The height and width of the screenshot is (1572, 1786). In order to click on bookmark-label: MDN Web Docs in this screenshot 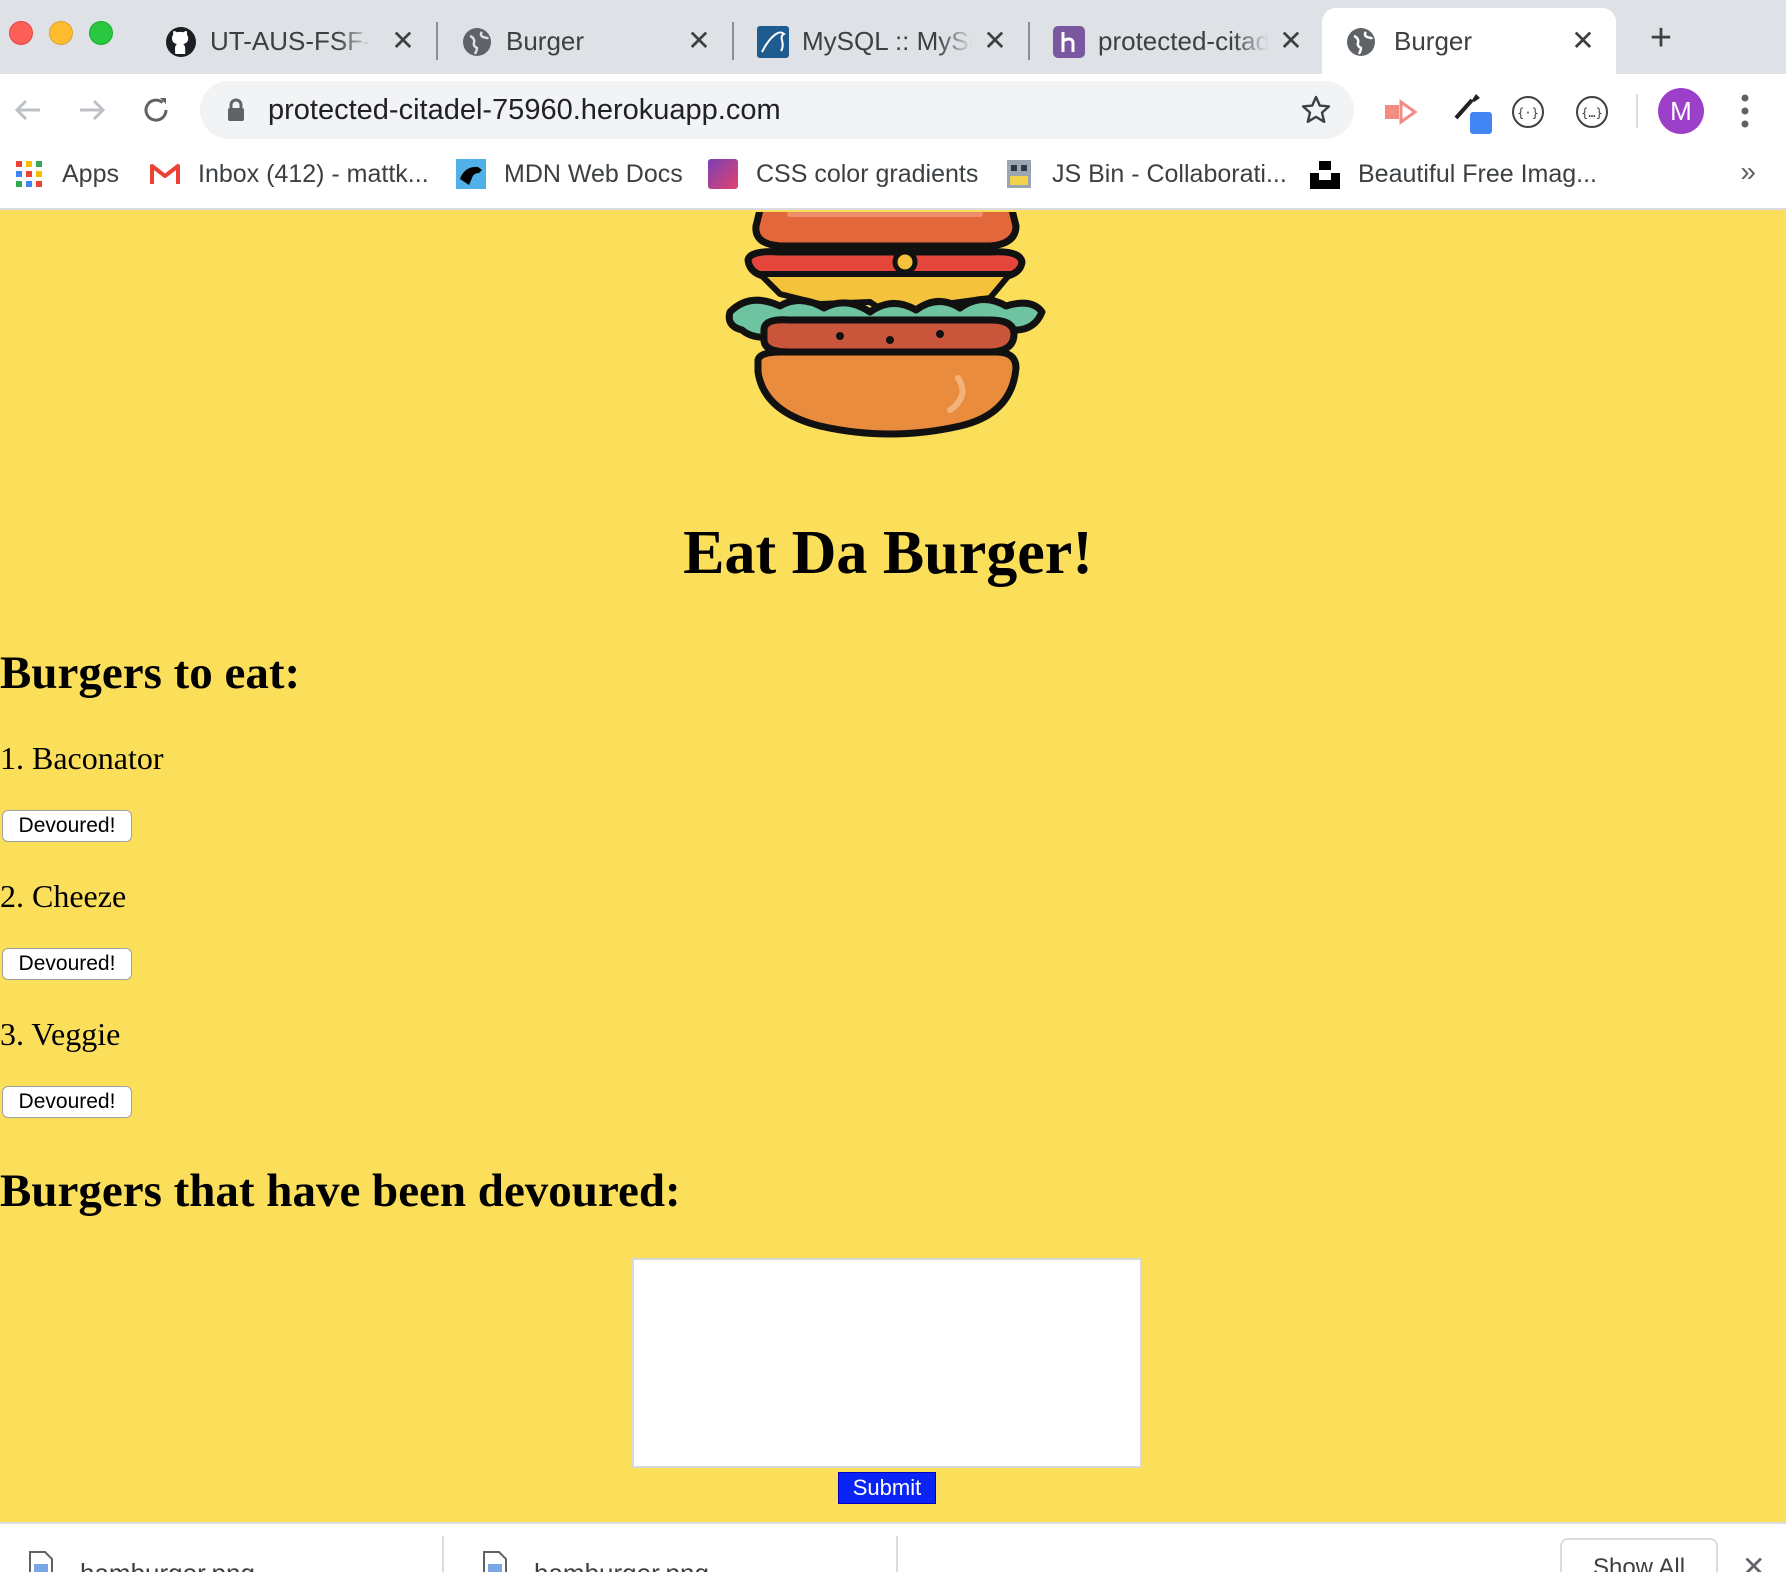, I will do `click(593, 173)`.